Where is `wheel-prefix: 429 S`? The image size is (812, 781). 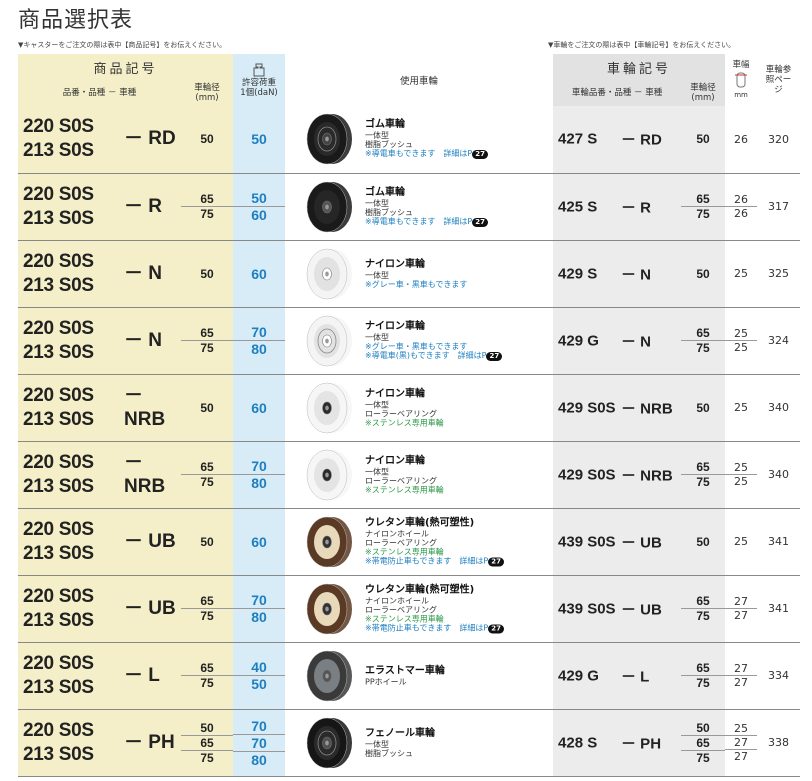
wheel-prefix: 429 S is located at coordinates (578, 273).